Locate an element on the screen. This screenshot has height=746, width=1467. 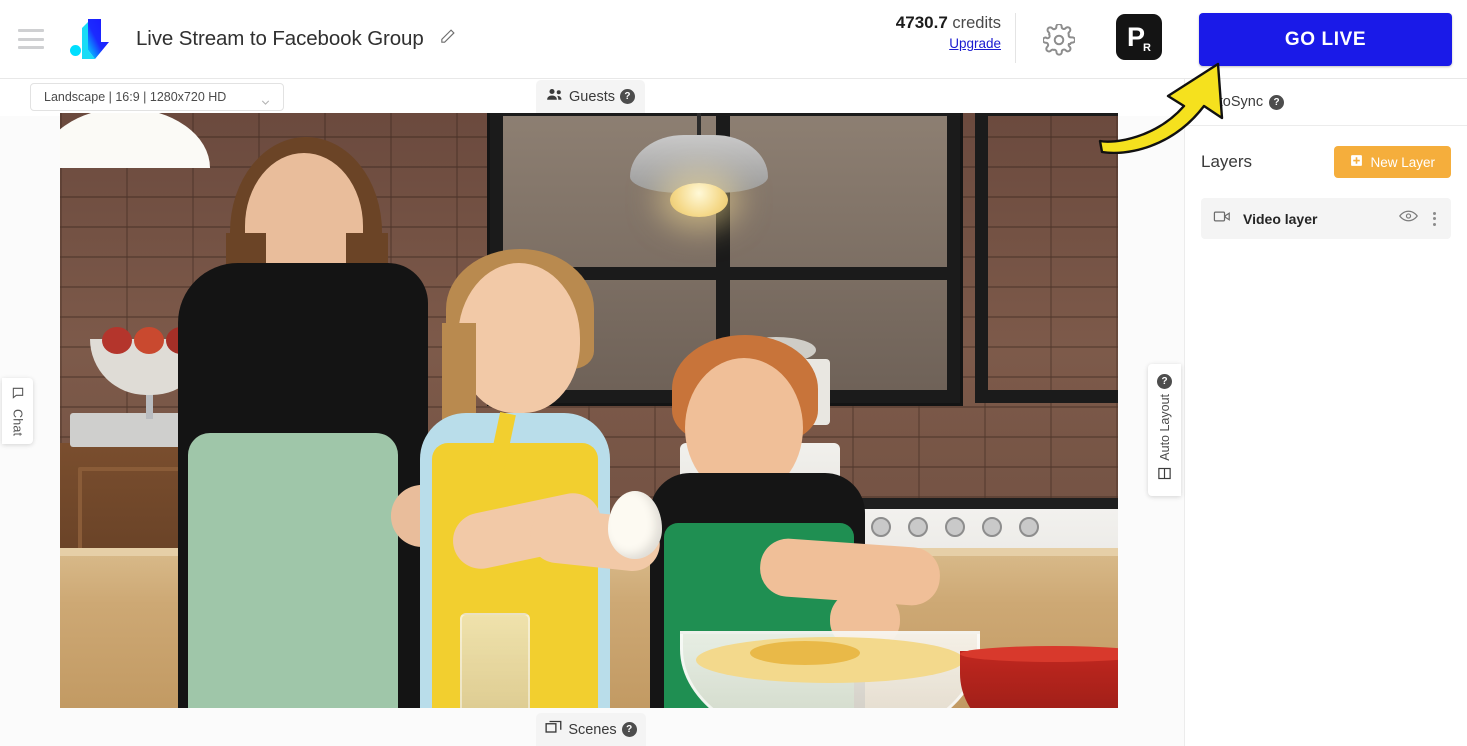
avatar-sub: R is located at coordinates (1147, 48).